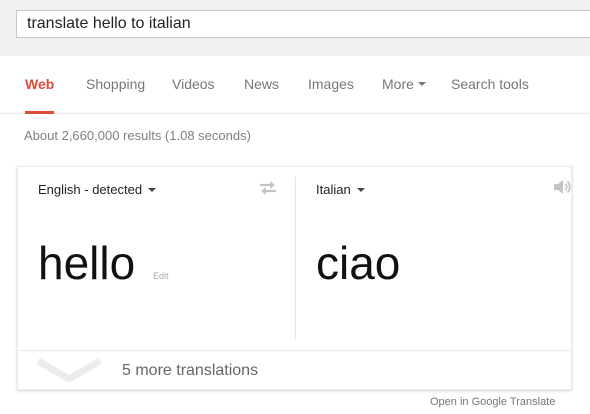 The image size is (590, 414). Describe the element at coordinates (87, 263) in the screenshot. I see `source-text: hello` at that location.